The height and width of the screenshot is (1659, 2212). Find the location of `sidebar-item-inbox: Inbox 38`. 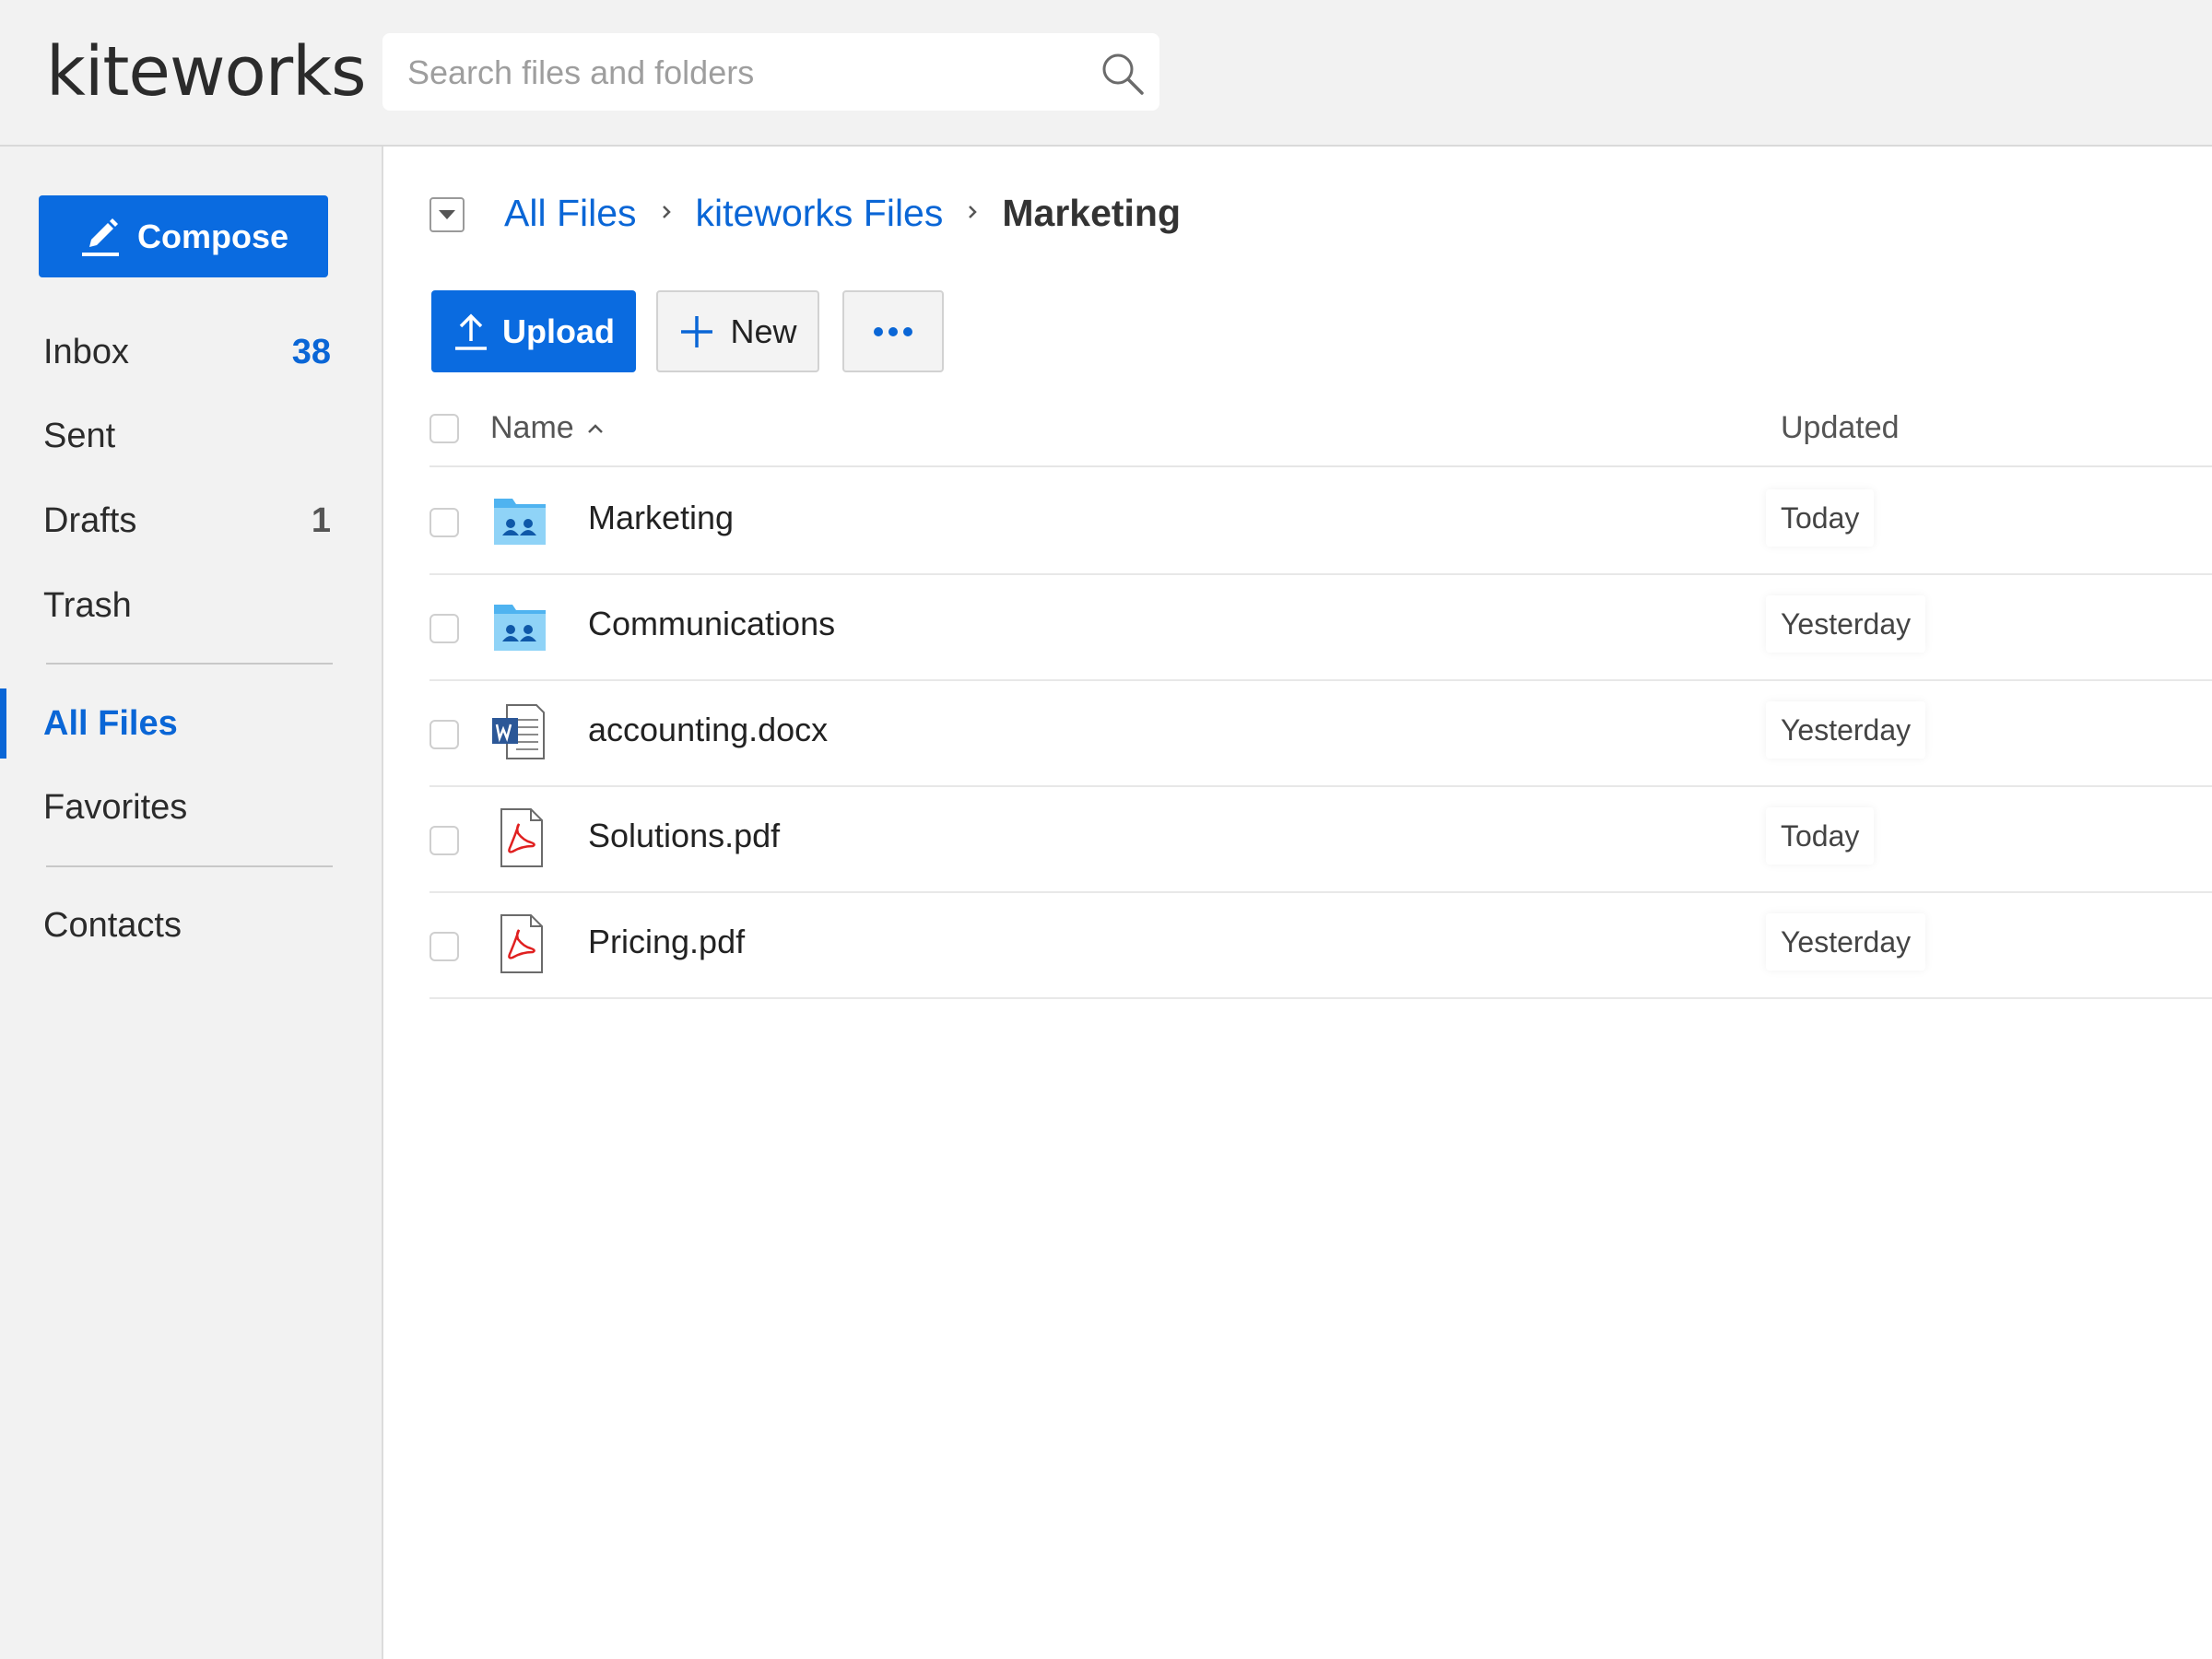

sidebar-item-inbox: Inbox 38 is located at coordinates (191, 352).